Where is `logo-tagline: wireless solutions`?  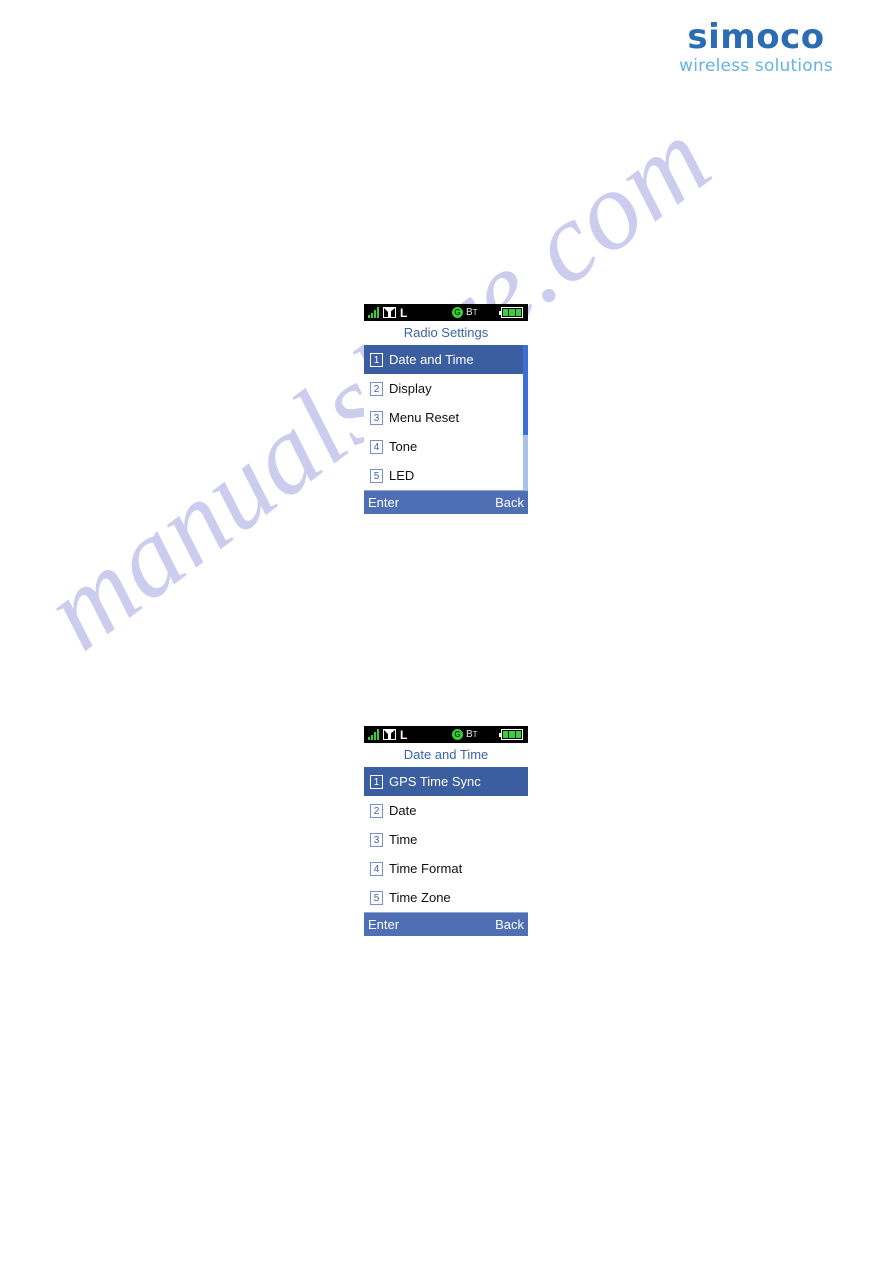
logo-tagline: wireless solutions is located at coordinates (756, 66).